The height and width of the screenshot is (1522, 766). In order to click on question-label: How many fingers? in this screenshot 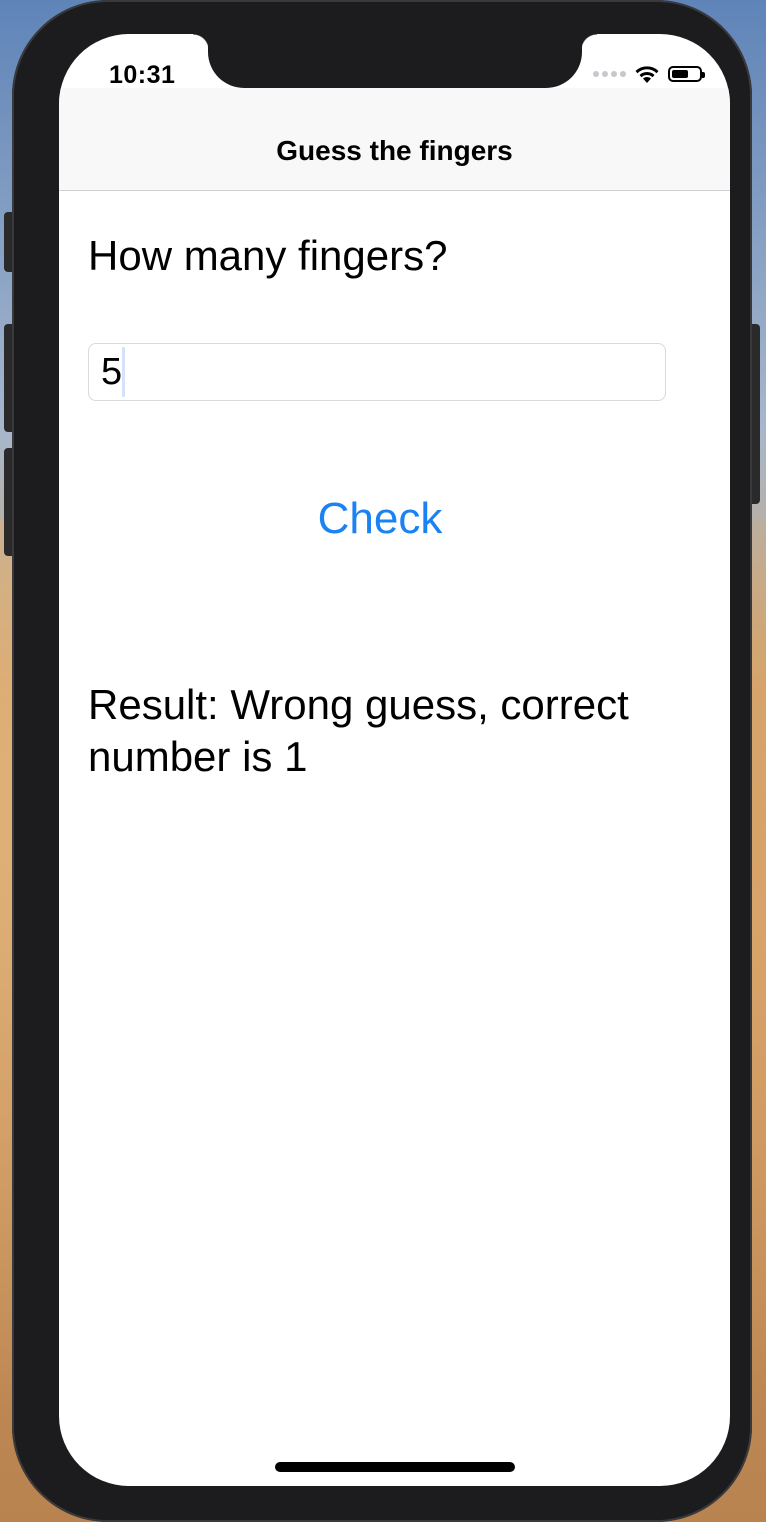, I will do `click(268, 255)`.